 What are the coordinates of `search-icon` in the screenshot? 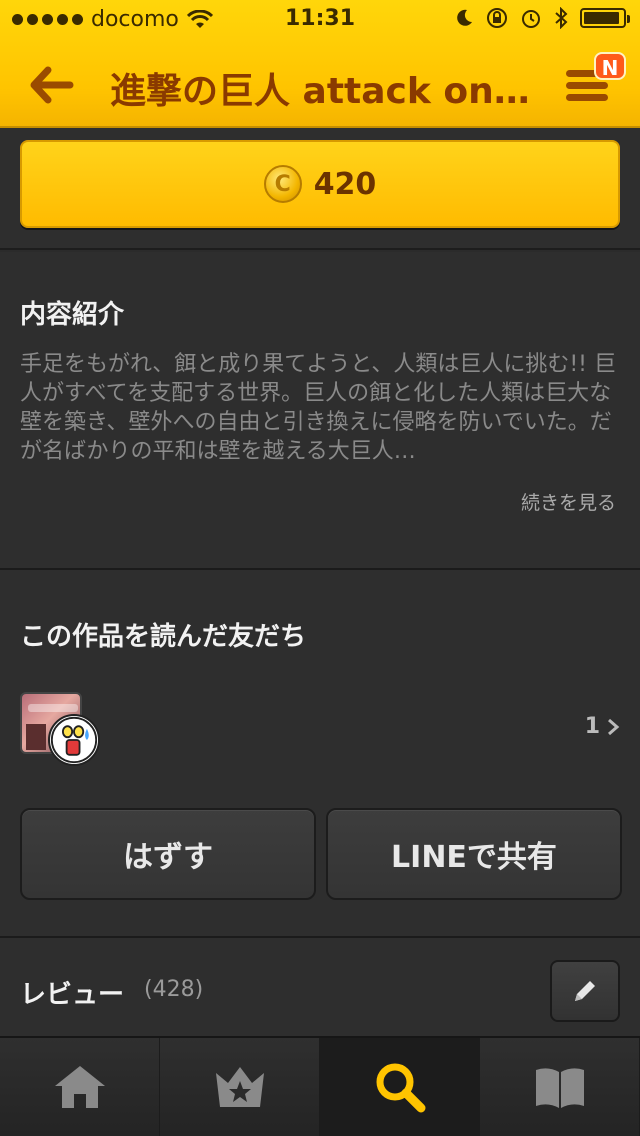 It's located at (400, 1088).